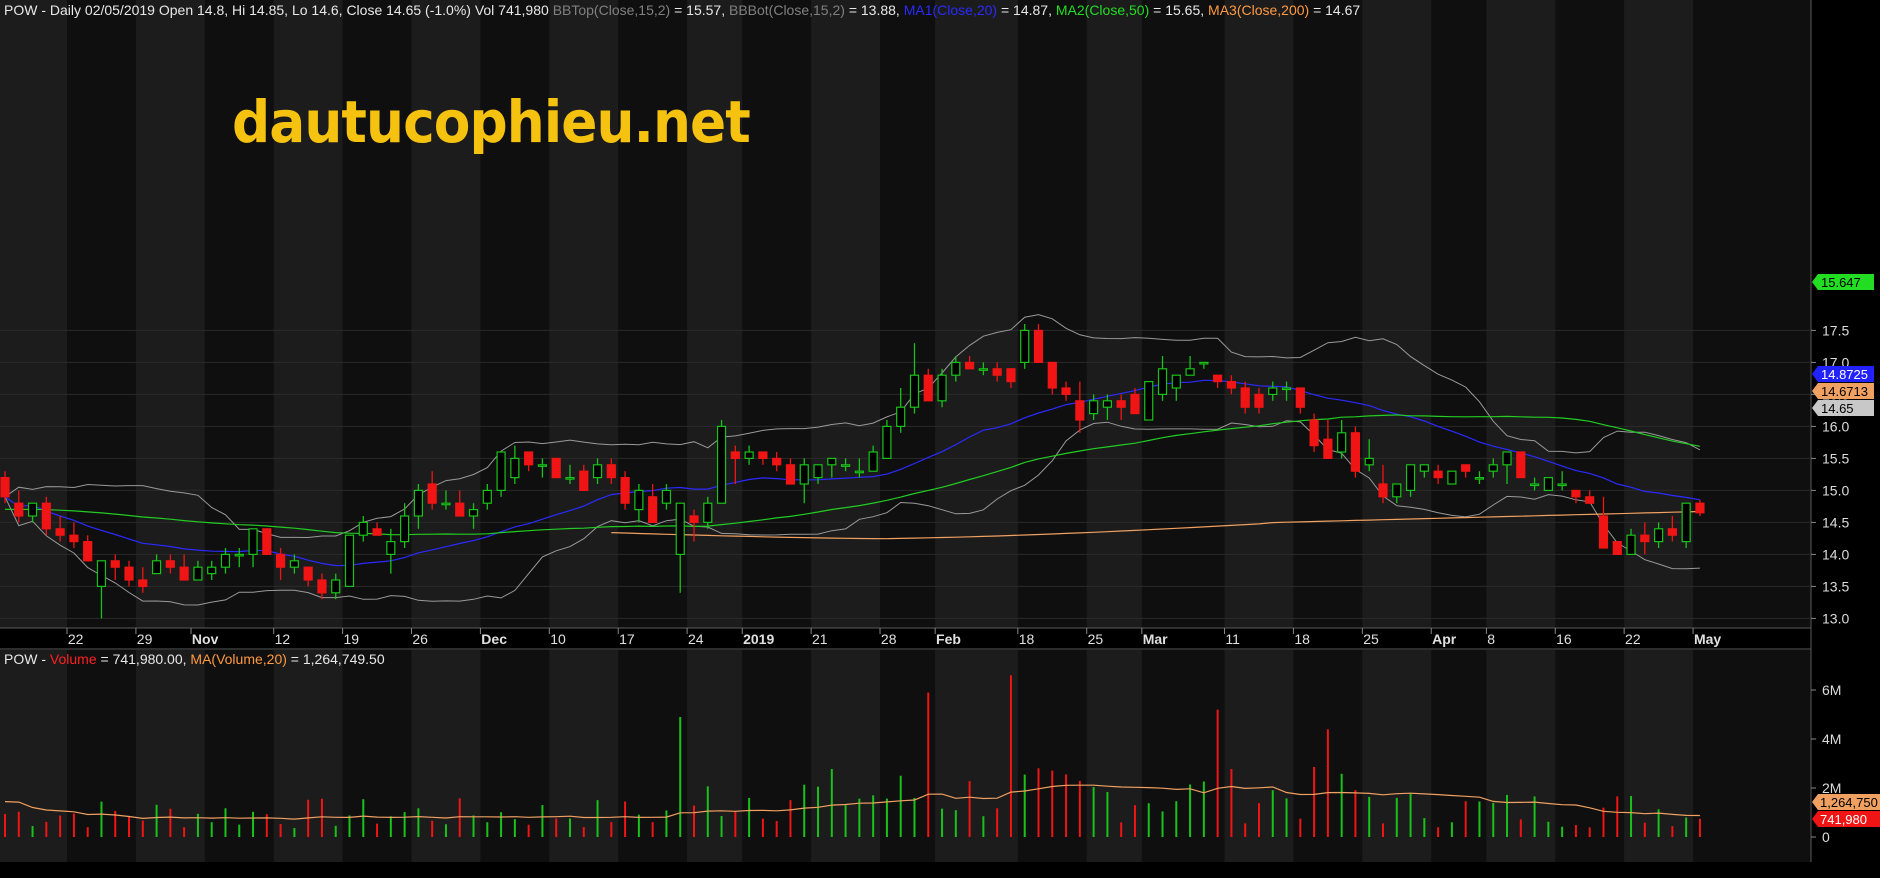 This screenshot has width=1880, height=878. What do you see at coordinates (21, 659) in the screenshot?
I see `volume-header-ticker: POW` at bounding box center [21, 659].